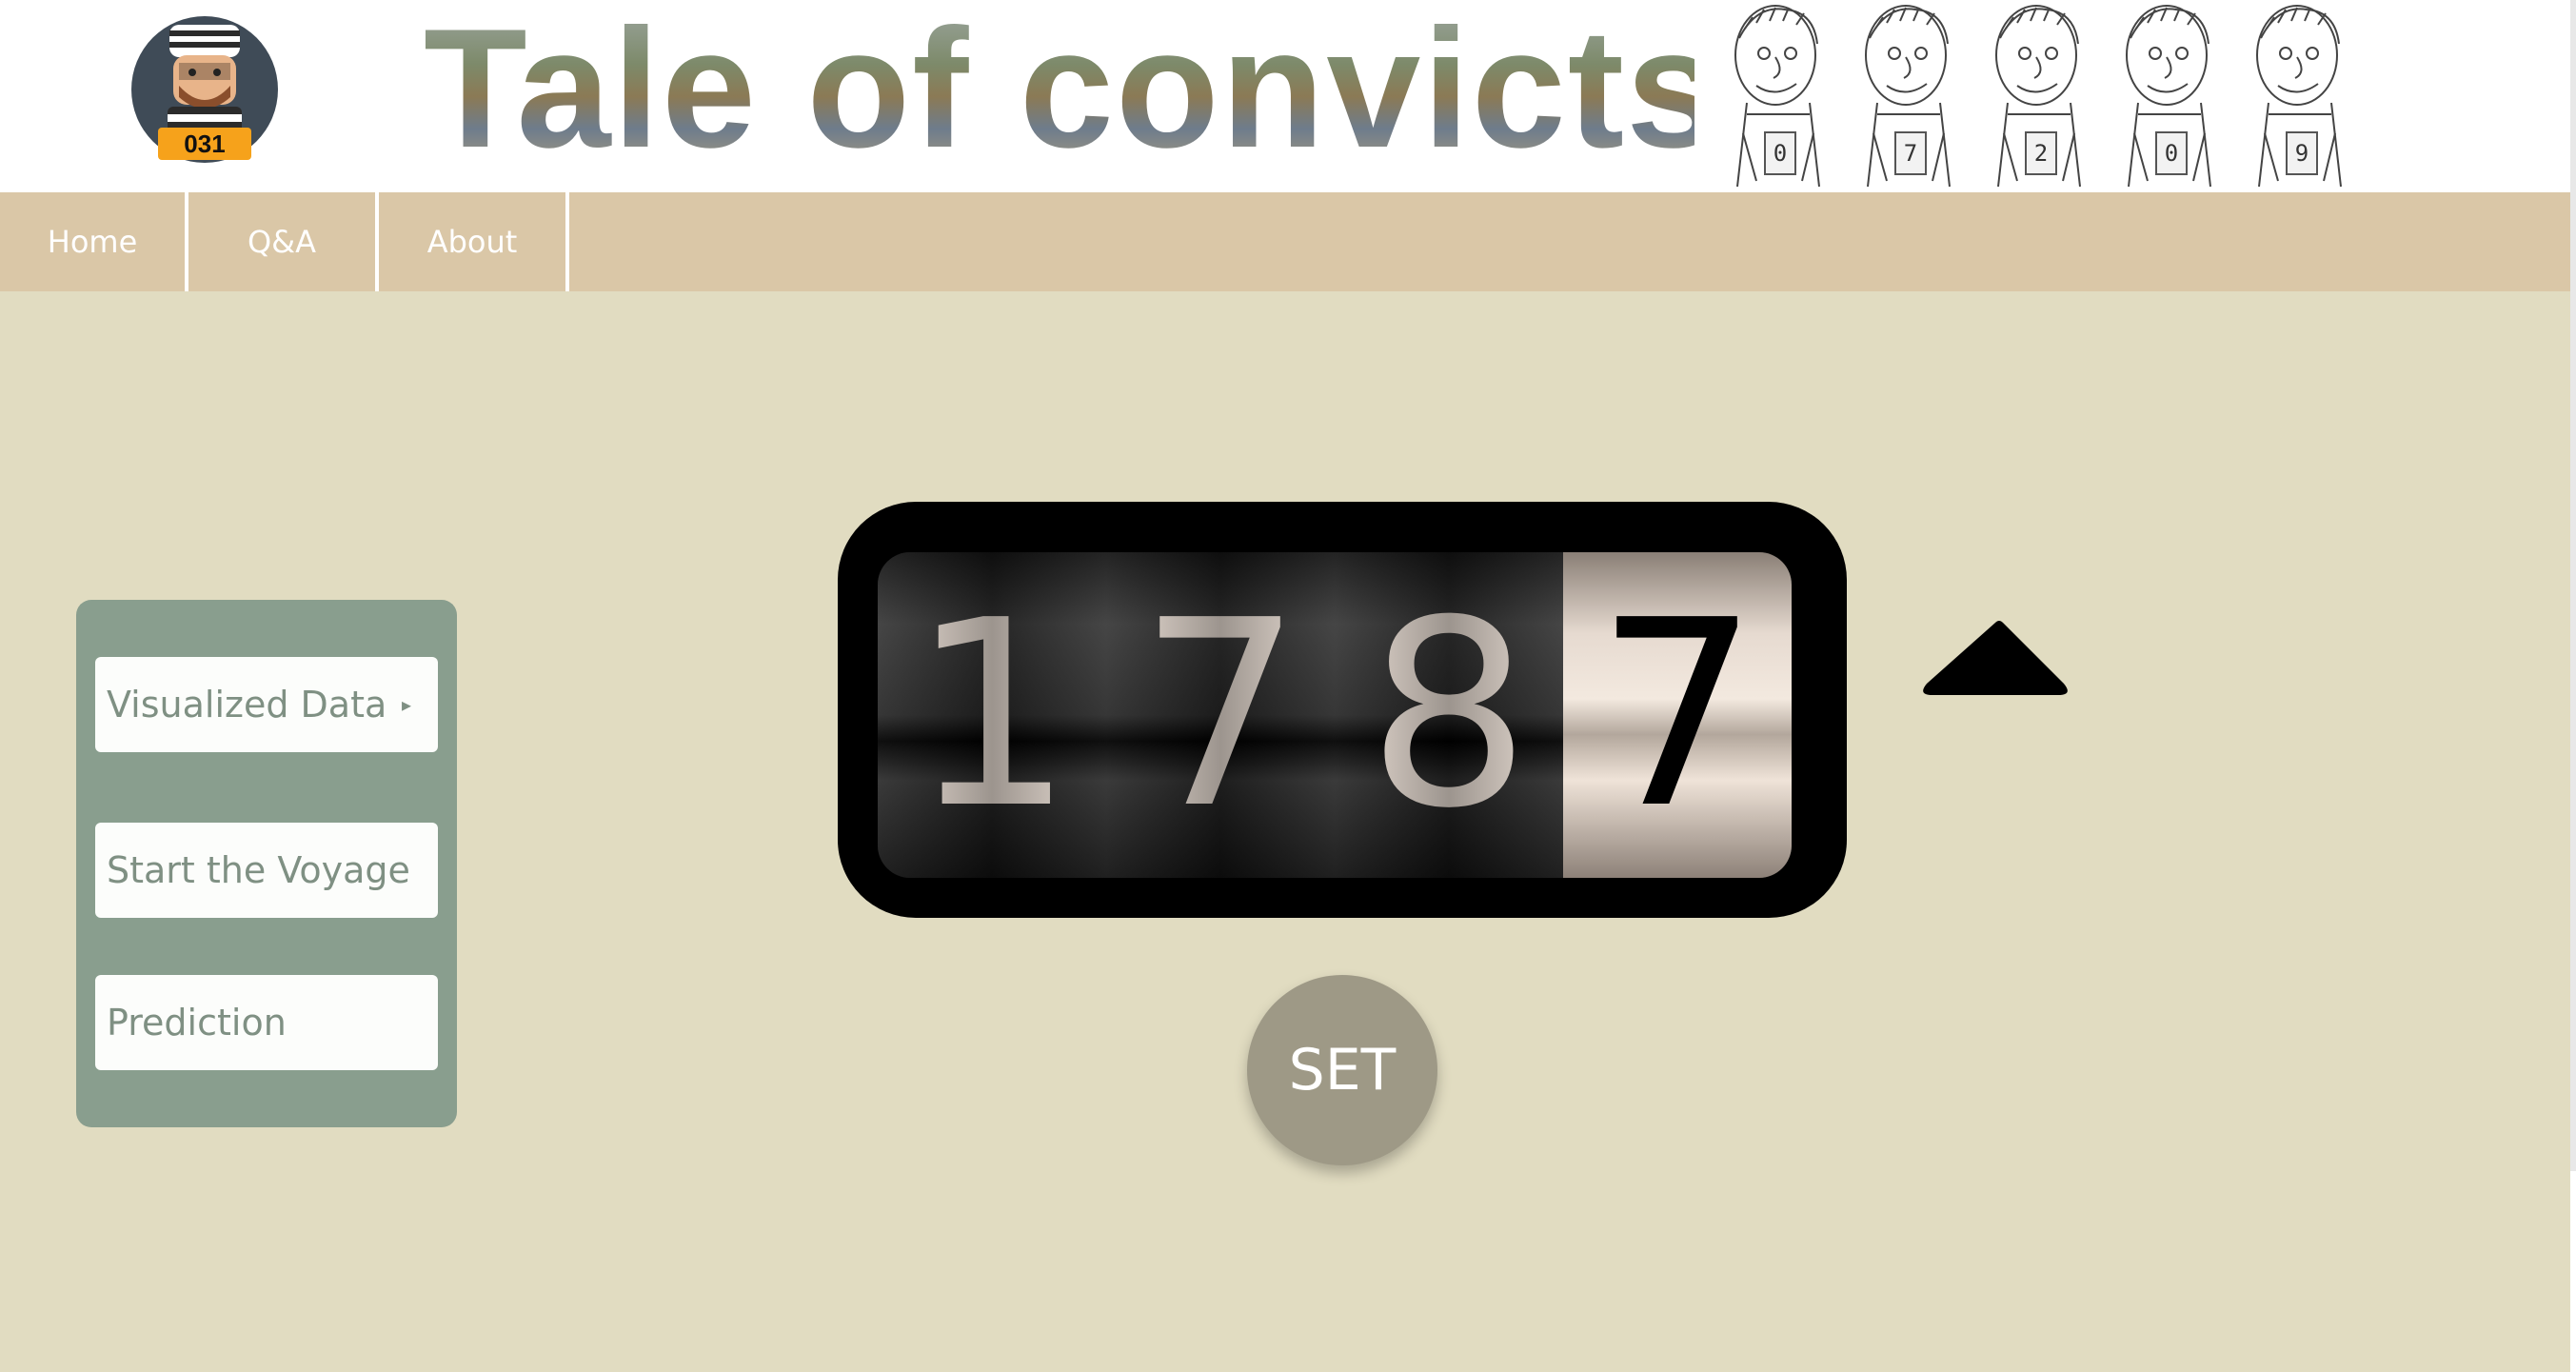 The image size is (2576, 1372). I want to click on convict-tag-1: 0, so click(1780, 153).